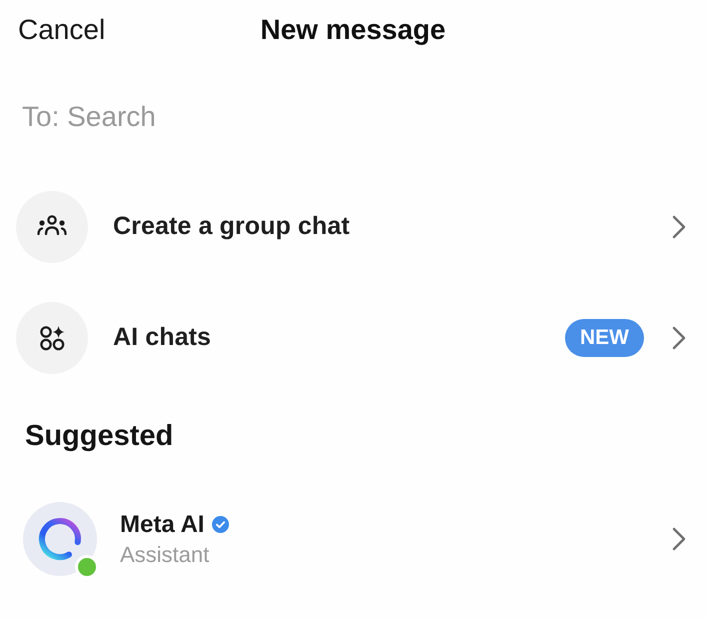 The height and width of the screenshot is (618, 706). Describe the element at coordinates (604, 337) in the screenshot. I see `new-badge: NEW` at that location.